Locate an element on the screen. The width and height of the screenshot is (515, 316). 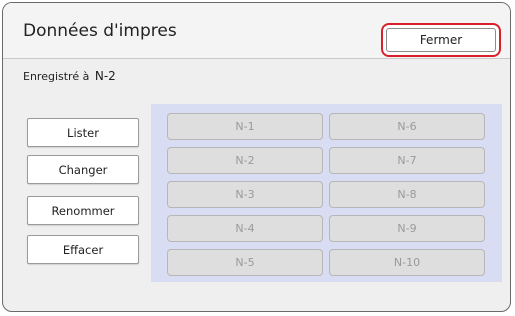
rename-button: Renommer is located at coordinates (83, 210).